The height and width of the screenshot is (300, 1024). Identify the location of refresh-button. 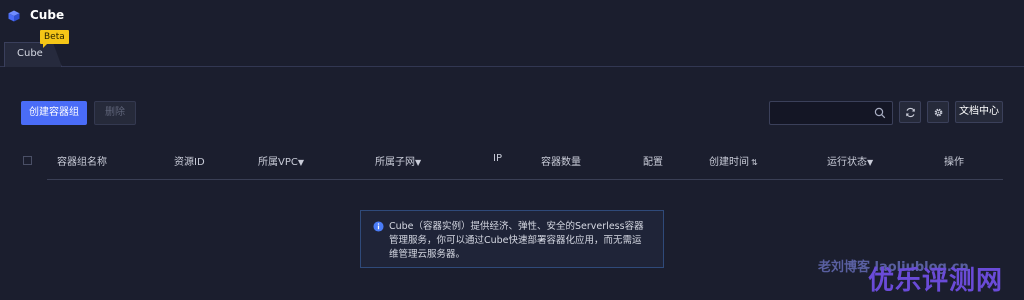
(910, 112).